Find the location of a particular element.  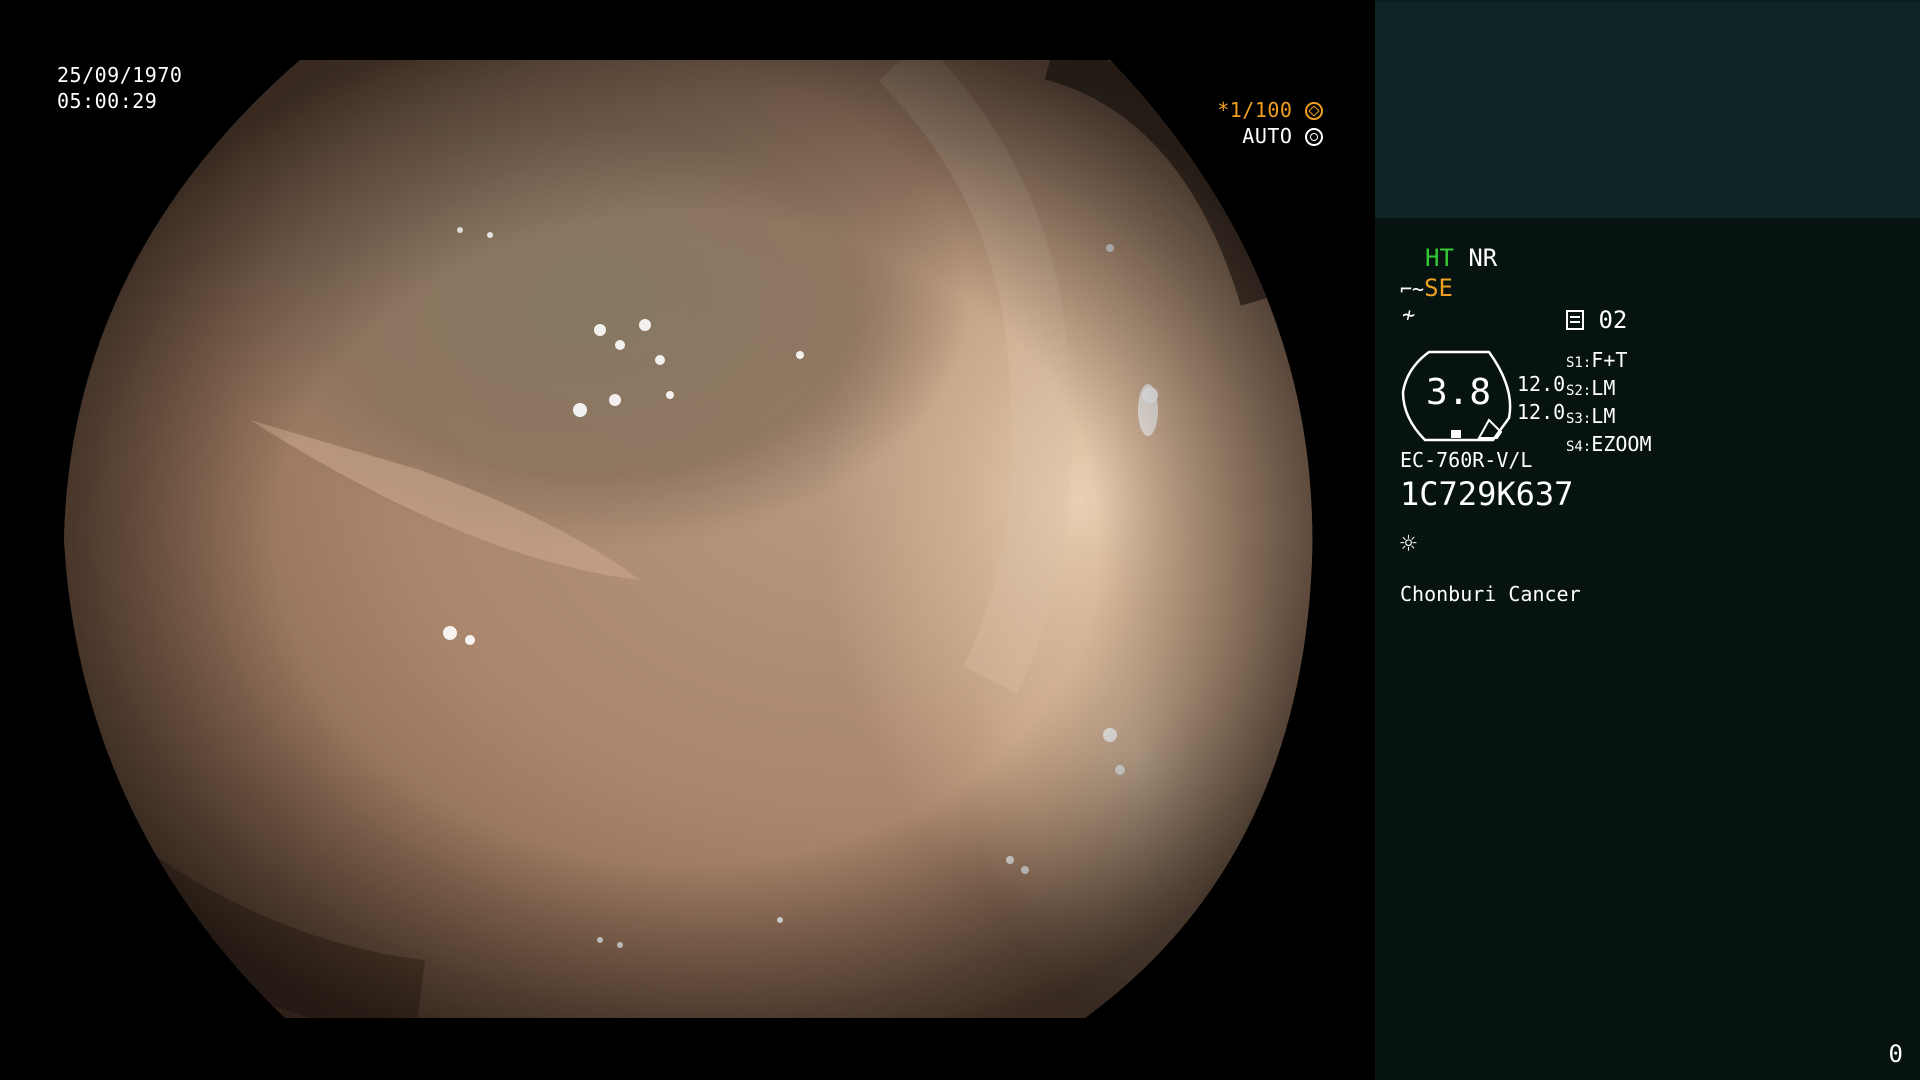

institution-name: Chonburi Cancer is located at coordinates (1490, 594).